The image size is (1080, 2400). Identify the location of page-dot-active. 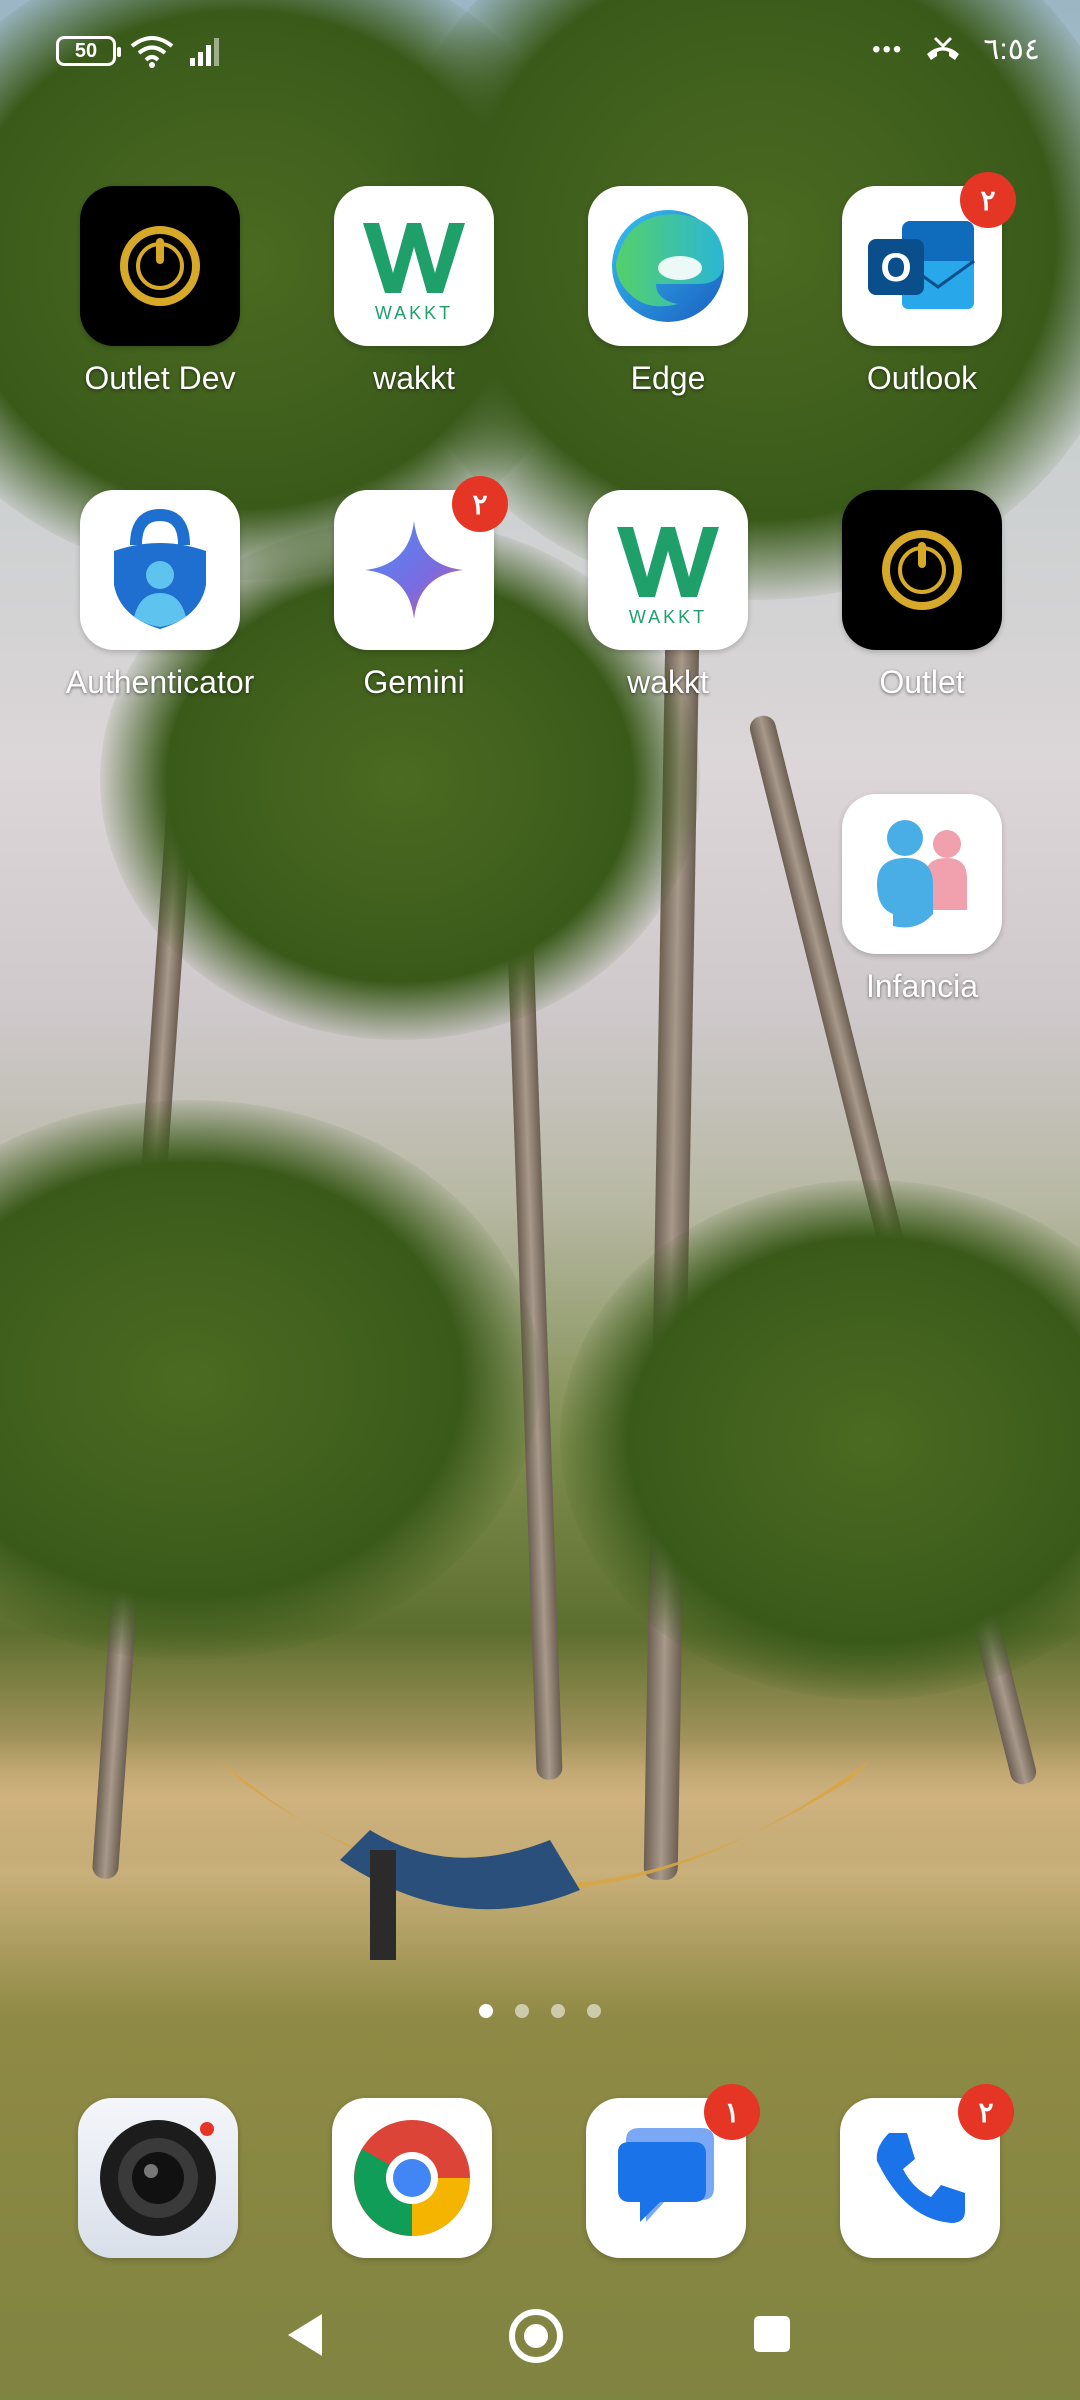
(486, 2011).